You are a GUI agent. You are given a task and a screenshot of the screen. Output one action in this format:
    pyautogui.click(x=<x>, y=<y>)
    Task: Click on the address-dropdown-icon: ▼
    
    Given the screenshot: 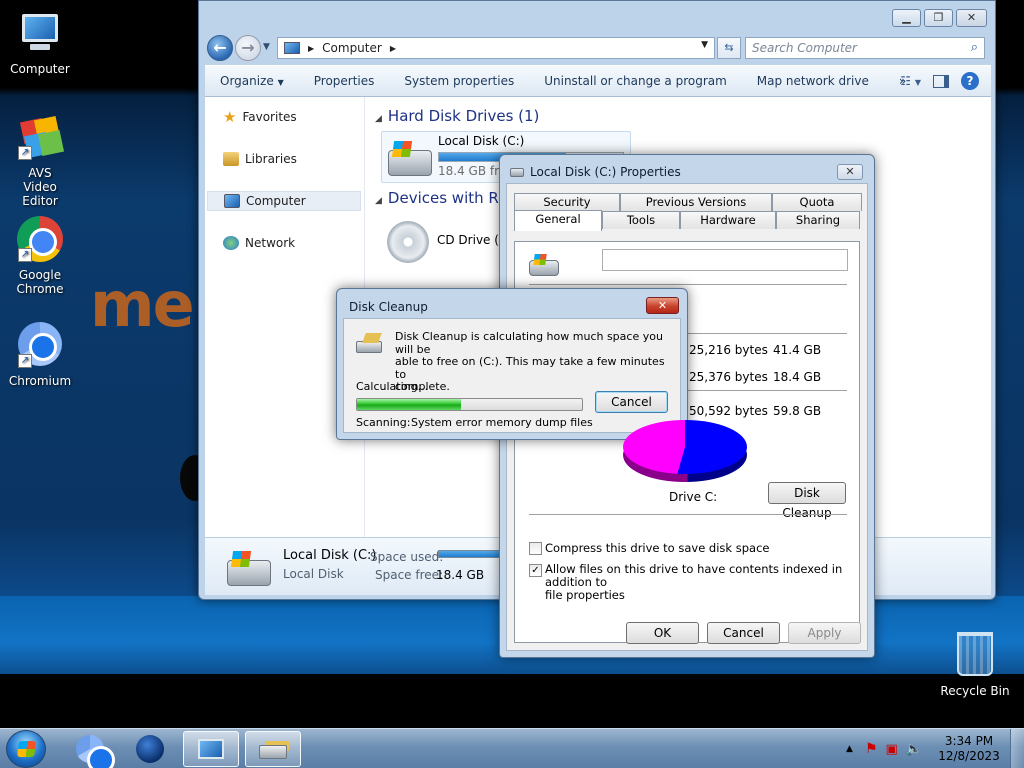 What is the action you would take?
    pyautogui.click(x=704, y=45)
    